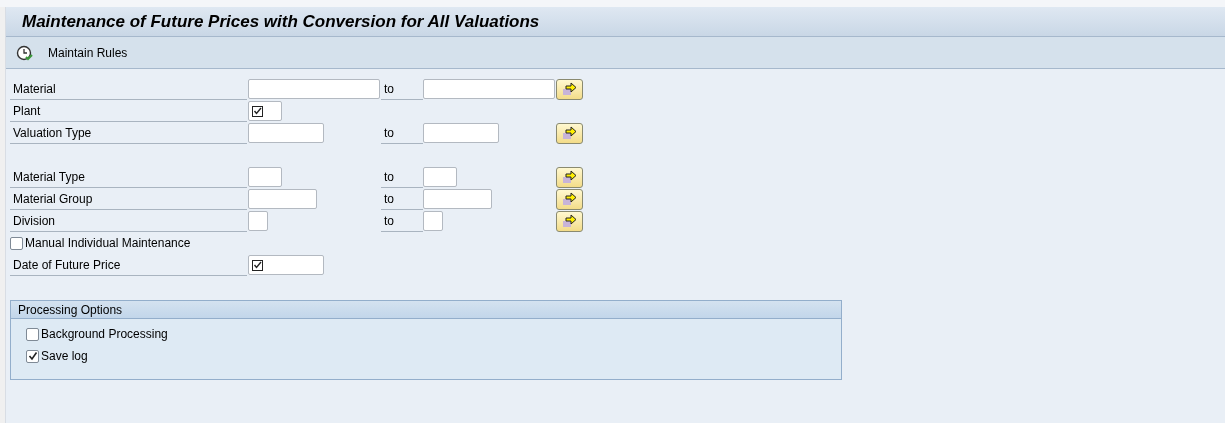 Image resolution: width=1225 pixels, height=423 pixels. Describe the element at coordinates (70, 310) in the screenshot. I see `group-title: Processing Options` at that location.